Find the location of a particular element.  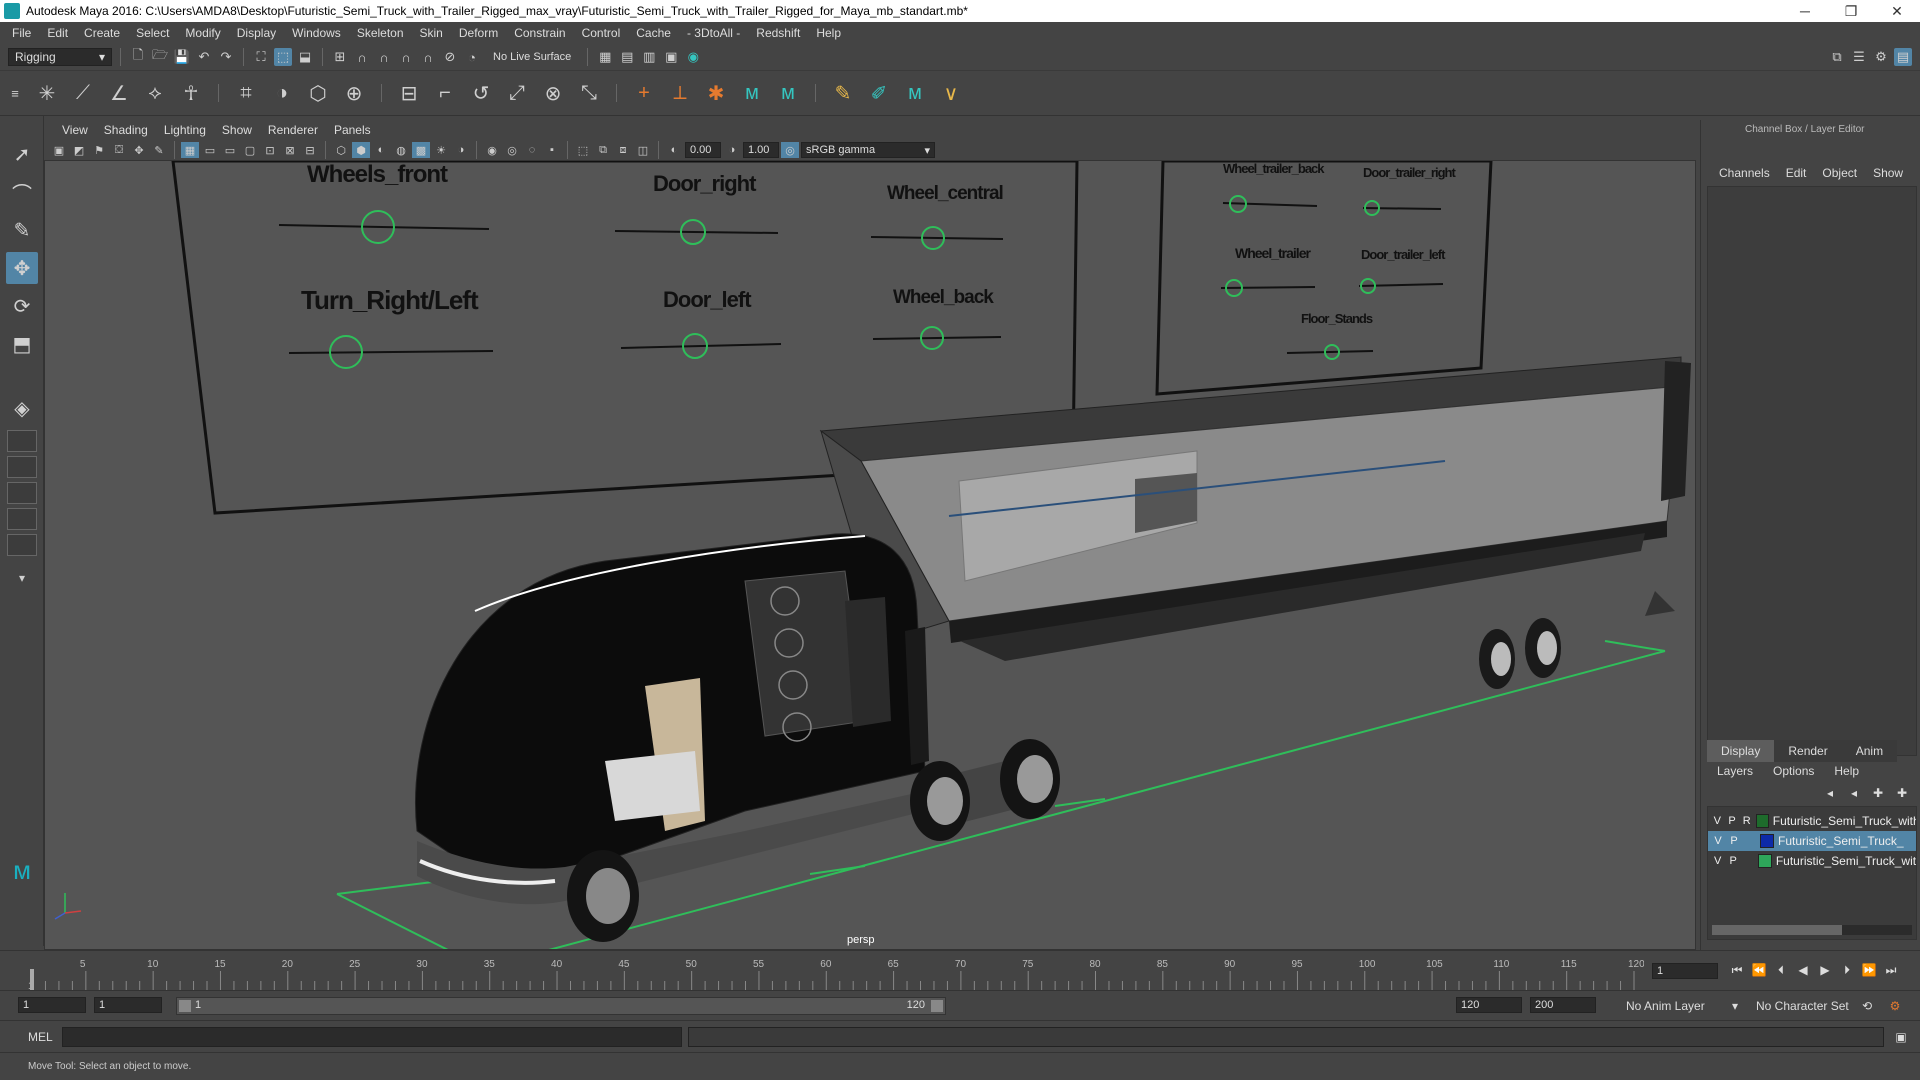

rotate-tool-icon: ⟳ is located at coordinates (22, 306).